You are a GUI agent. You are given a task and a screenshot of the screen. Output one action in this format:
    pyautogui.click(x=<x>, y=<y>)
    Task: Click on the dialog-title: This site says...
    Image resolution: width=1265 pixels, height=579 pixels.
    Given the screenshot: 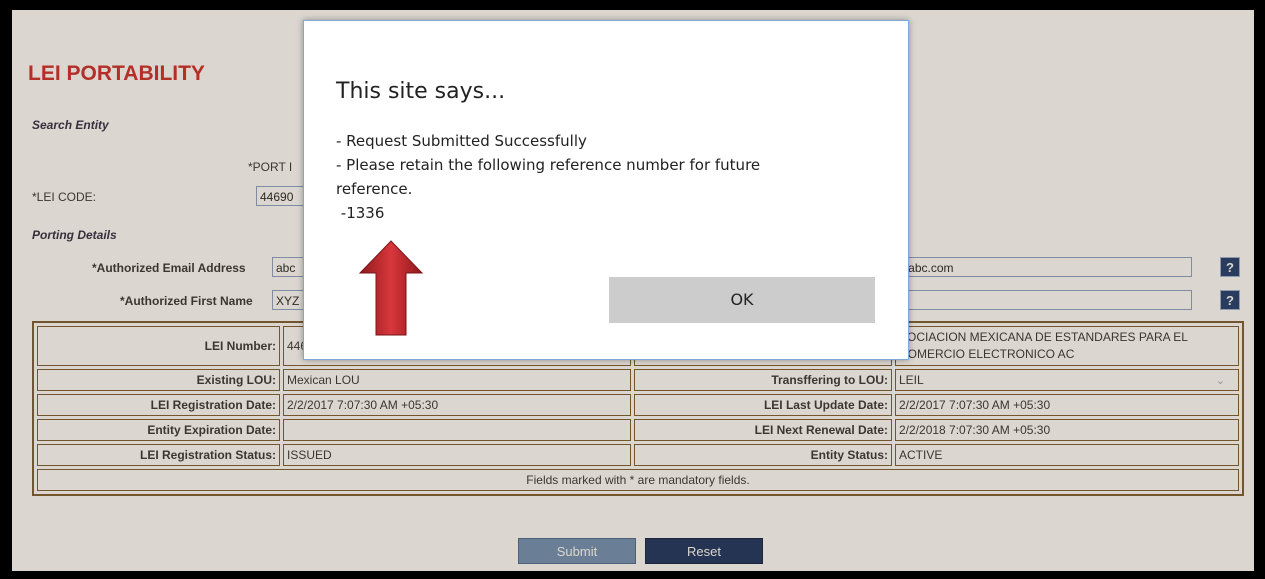 What is the action you would take?
    pyautogui.click(x=421, y=91)
    